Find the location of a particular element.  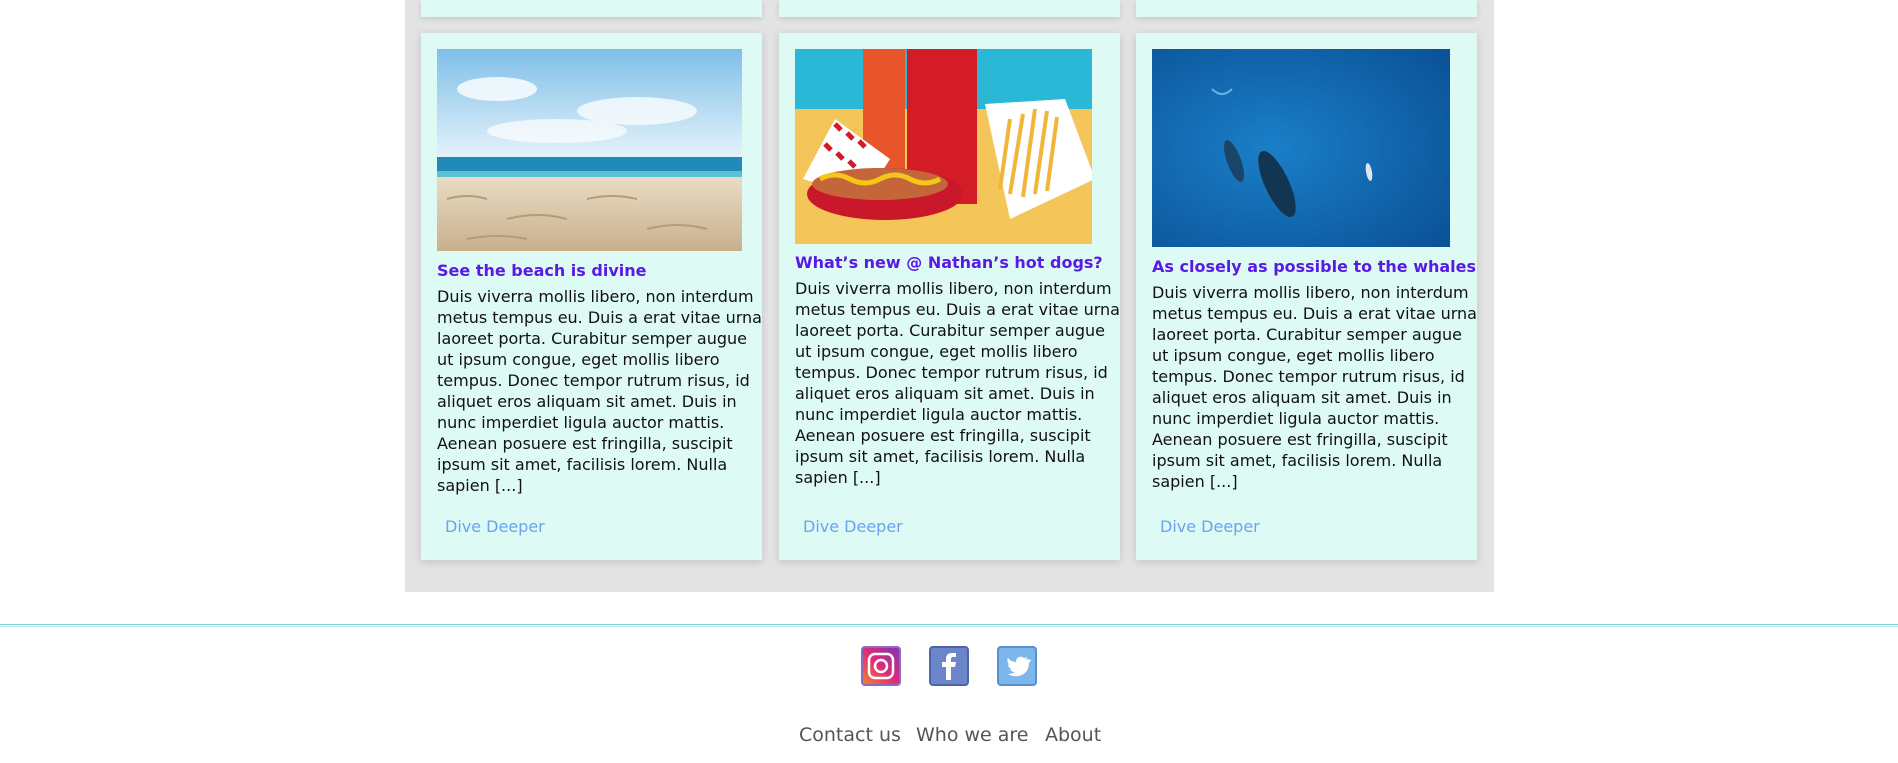

hotdog-image is located at coordinates (943, 146).